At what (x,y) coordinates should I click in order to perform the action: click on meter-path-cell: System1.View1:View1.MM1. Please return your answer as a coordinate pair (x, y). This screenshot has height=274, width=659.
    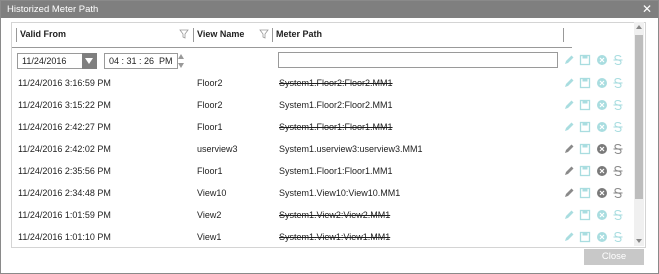
    Looking at the image, I should click on (335, 237).